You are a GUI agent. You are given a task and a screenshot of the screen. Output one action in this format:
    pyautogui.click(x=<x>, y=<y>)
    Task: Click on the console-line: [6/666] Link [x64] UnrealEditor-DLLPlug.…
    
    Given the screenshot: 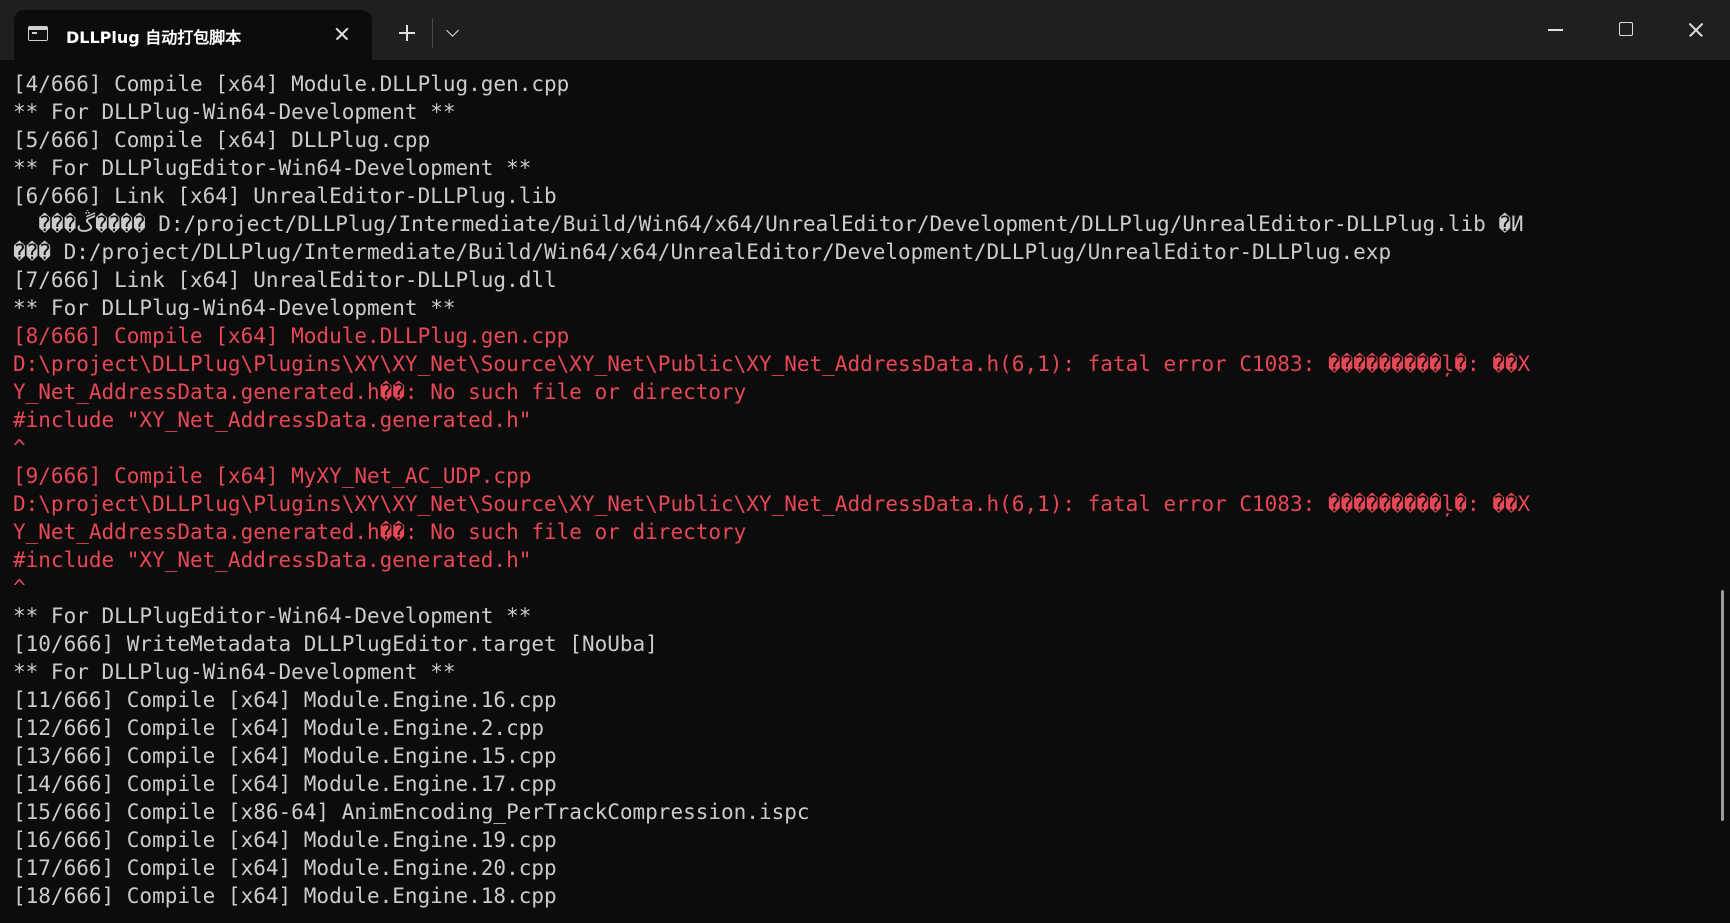 What is the action you would take?
    pyautogui.click(x=285, y=196)
    